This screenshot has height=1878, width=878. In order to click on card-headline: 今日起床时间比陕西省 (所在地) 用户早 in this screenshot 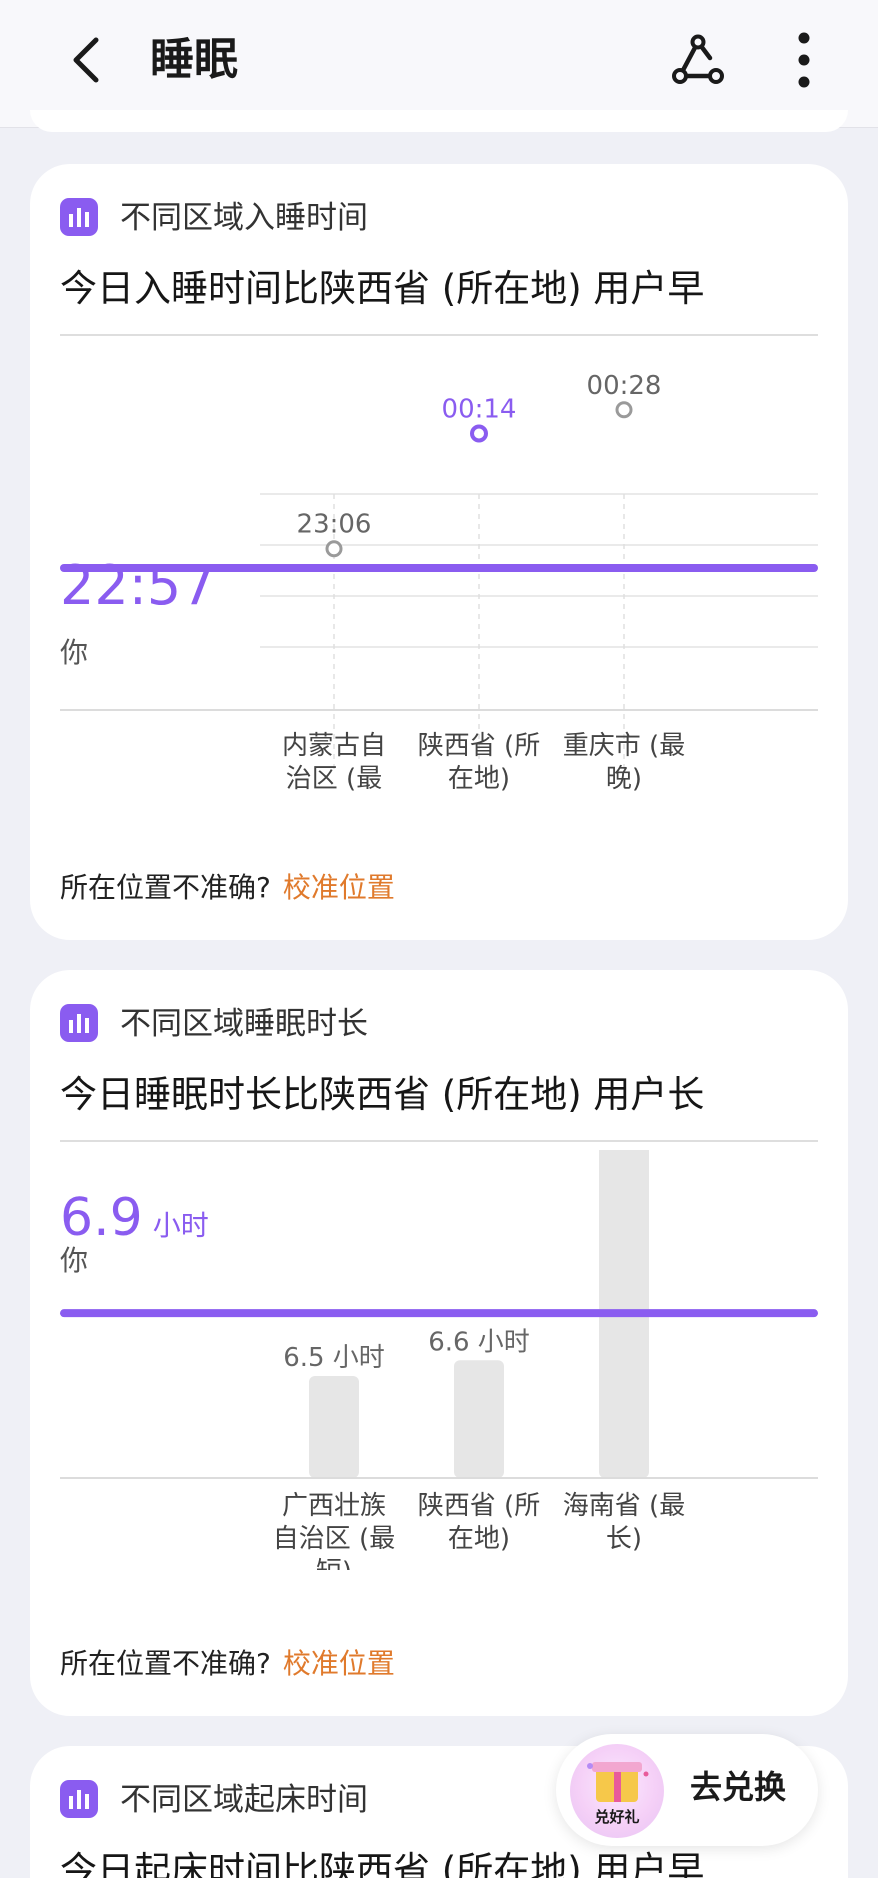, I will do `click(382, 1863)`.